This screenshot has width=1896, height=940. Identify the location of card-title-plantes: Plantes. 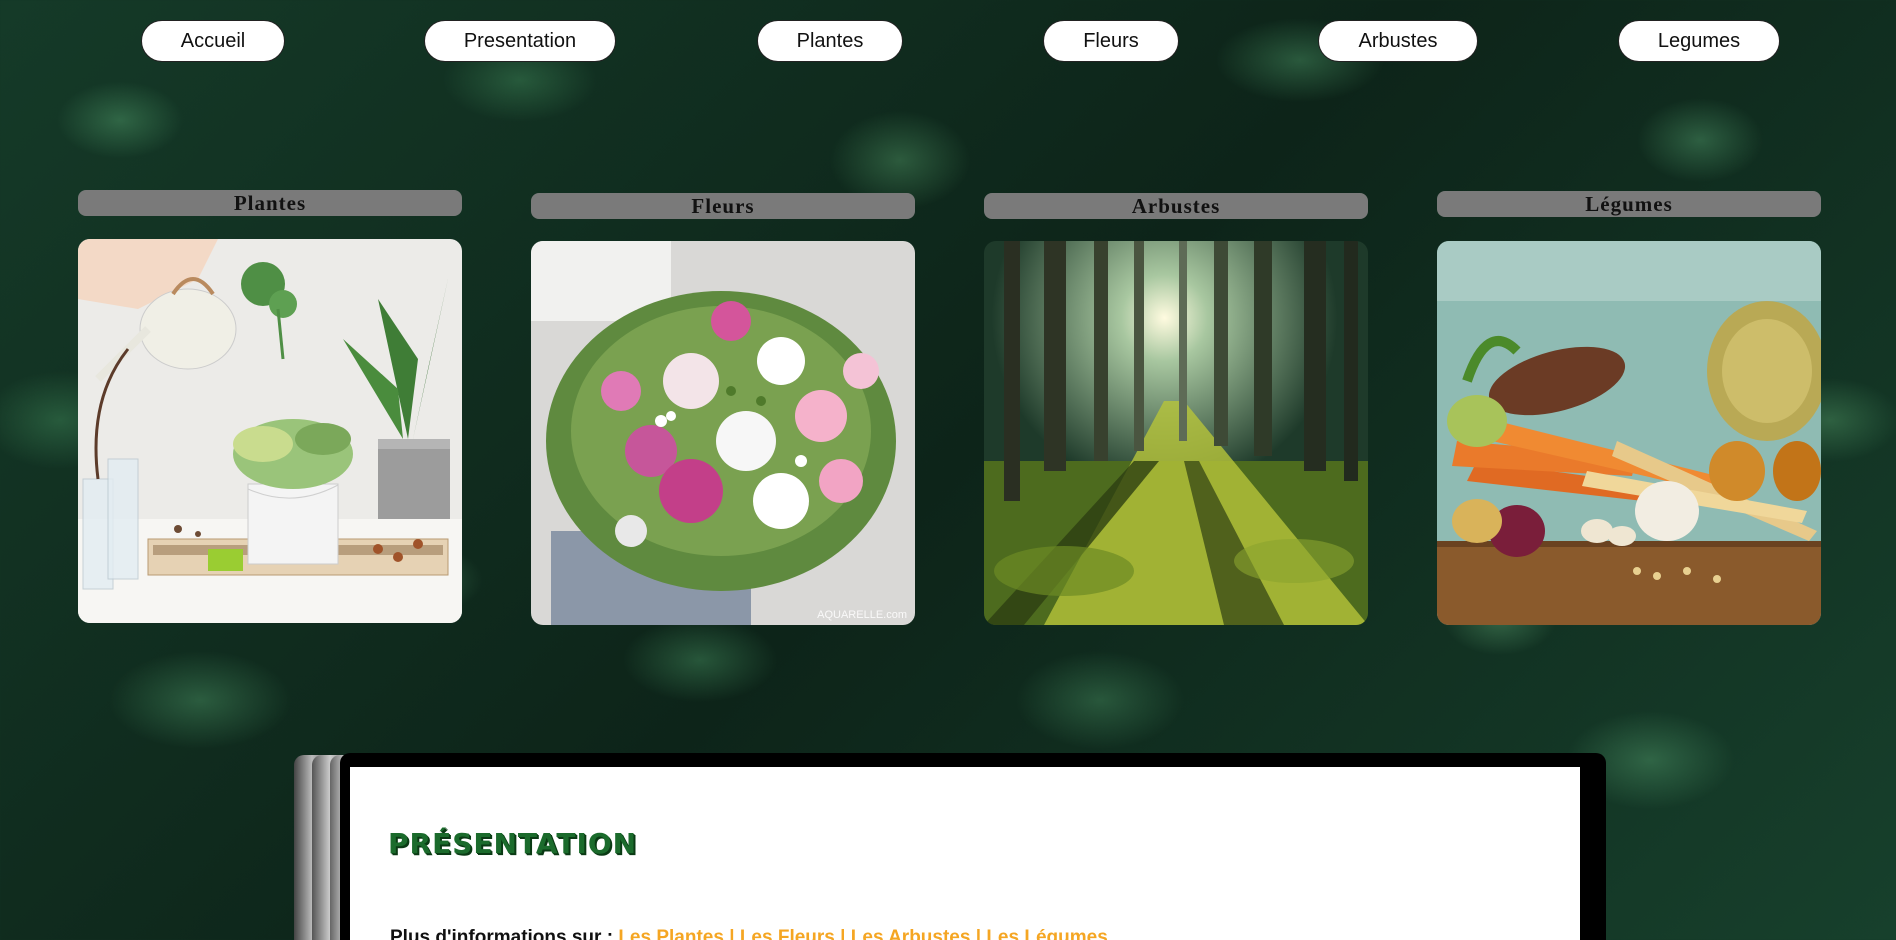
(270, 203).